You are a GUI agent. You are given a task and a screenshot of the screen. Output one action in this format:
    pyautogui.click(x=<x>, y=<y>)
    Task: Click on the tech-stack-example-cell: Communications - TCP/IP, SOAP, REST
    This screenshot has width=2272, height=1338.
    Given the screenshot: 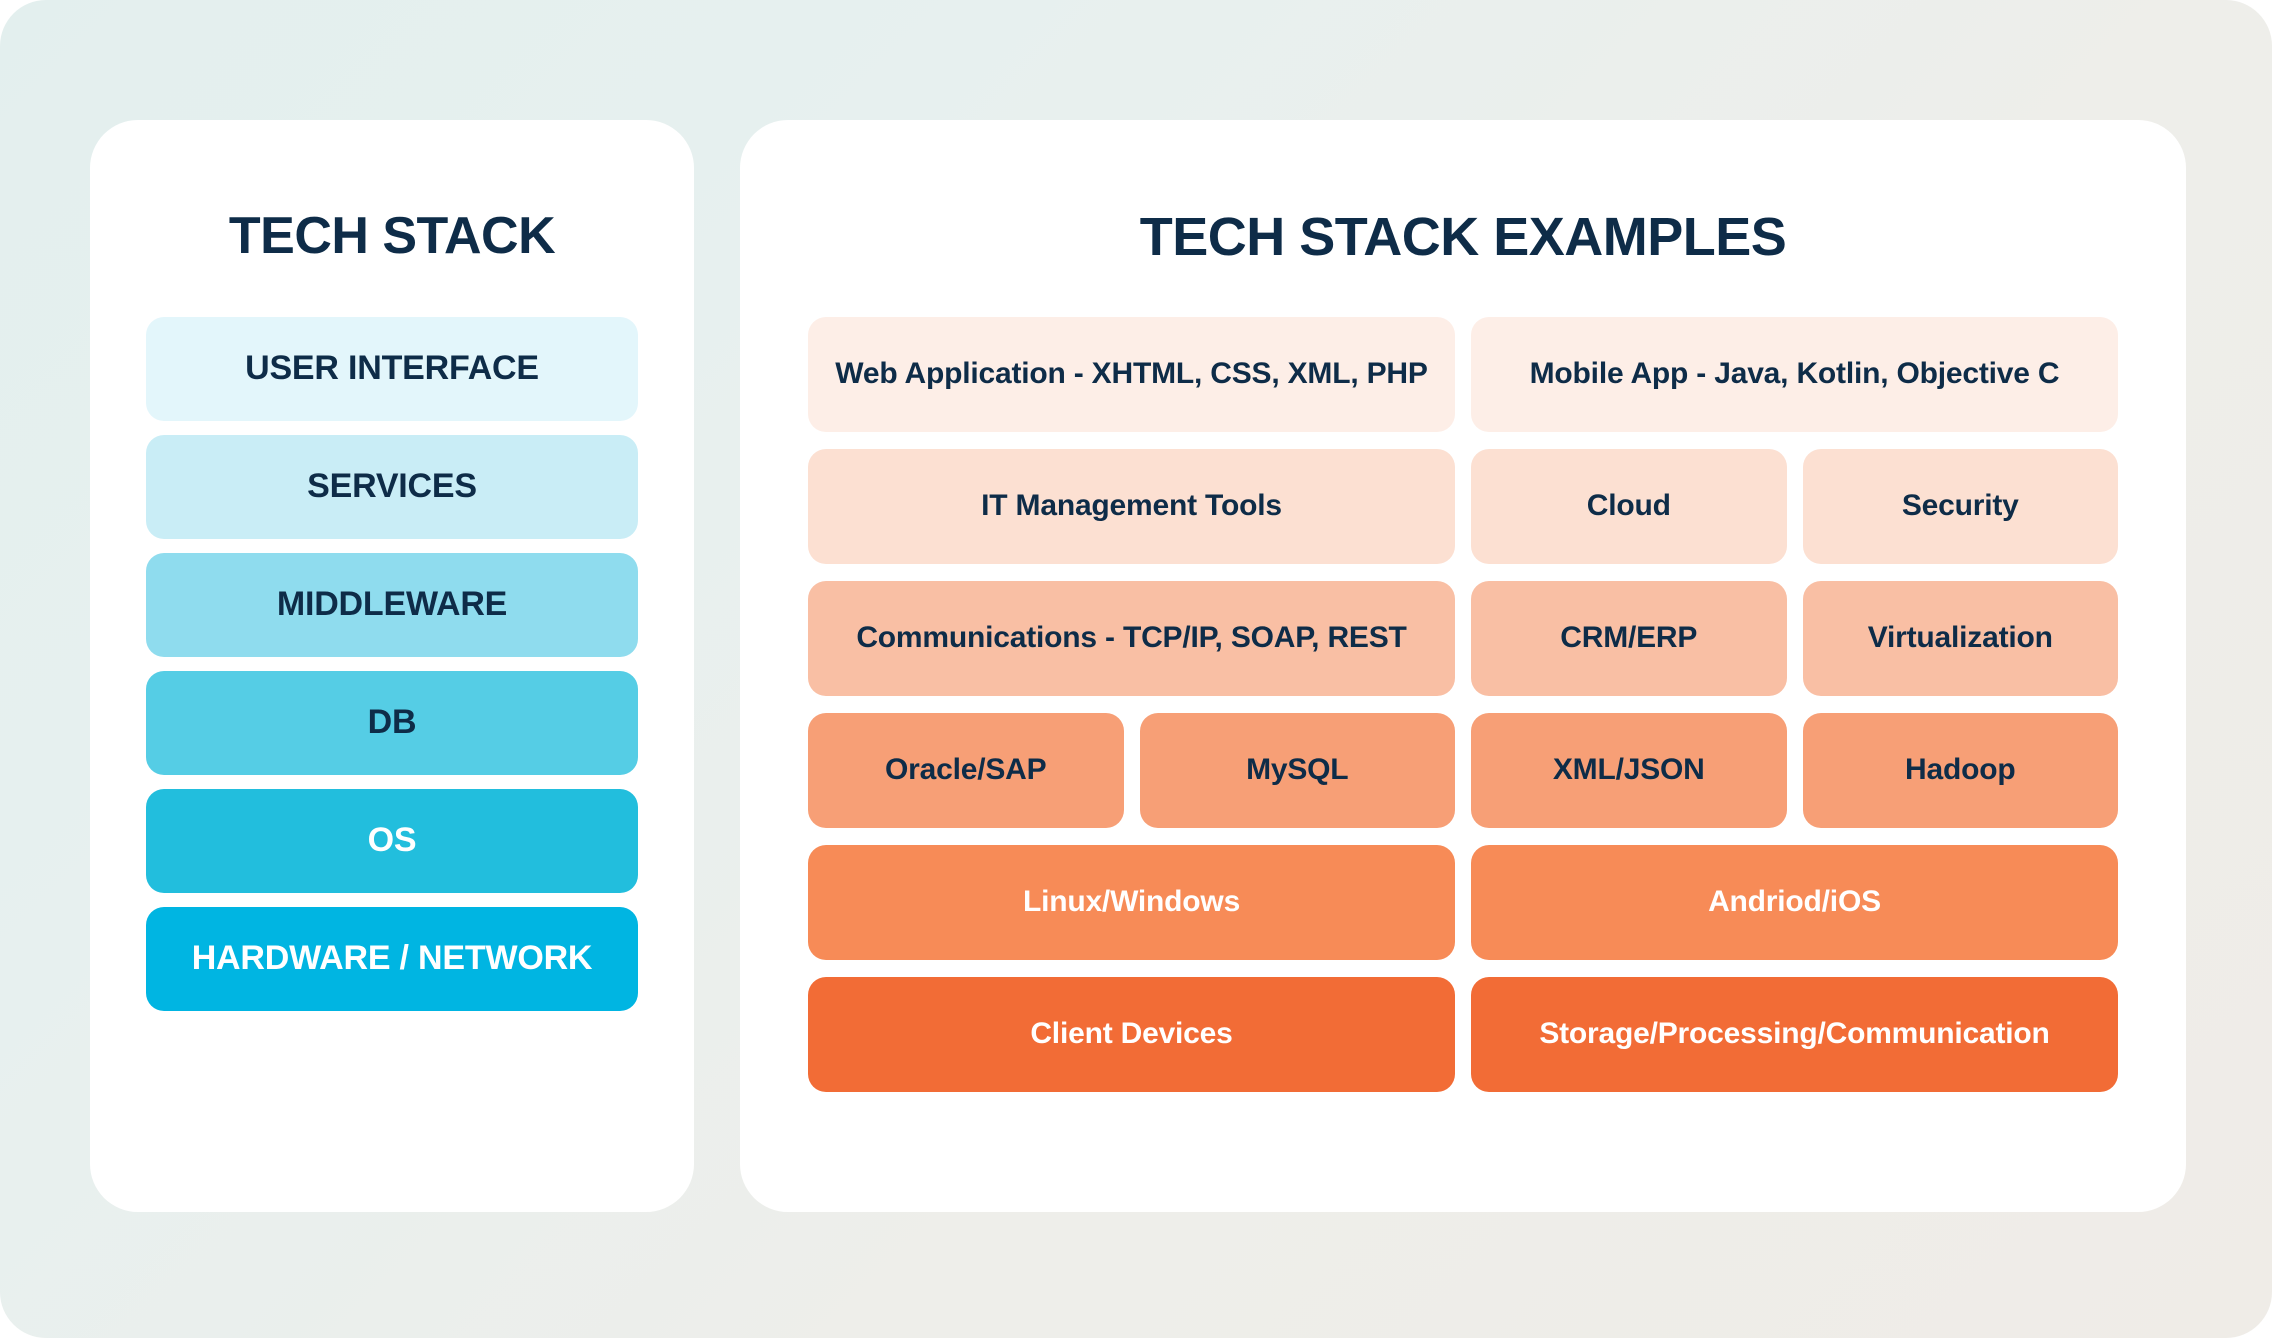 What is the action you would take?
    pyautogui.click(x=1131, y=638)
    